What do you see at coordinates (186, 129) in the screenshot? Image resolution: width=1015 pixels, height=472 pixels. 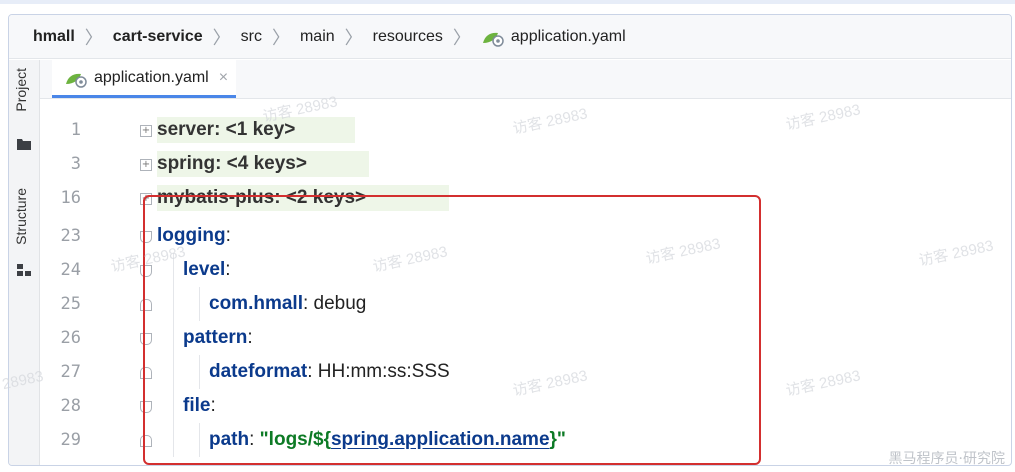 I see `yaml-key: server` at bounding box center [186, 129].